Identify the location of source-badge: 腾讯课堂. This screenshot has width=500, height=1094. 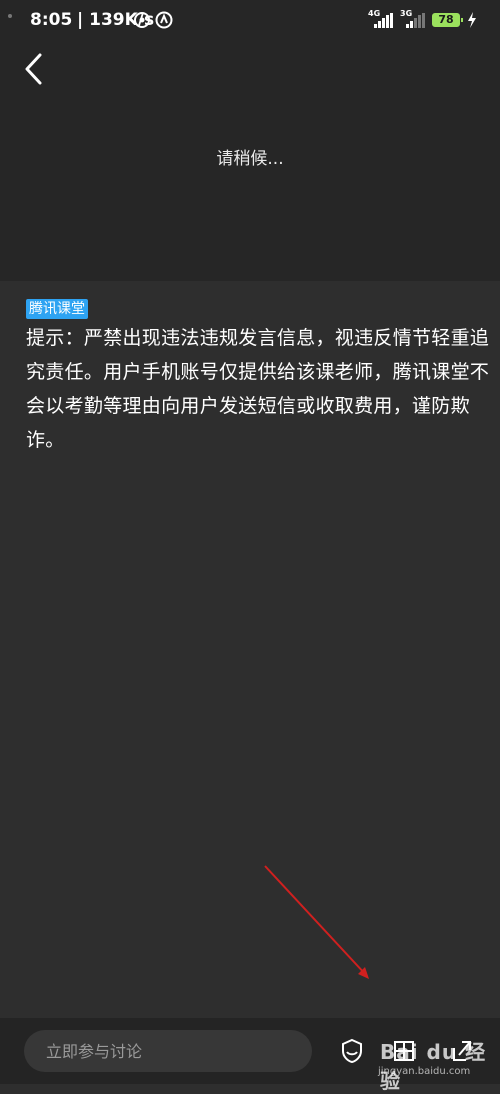
(57, 309).